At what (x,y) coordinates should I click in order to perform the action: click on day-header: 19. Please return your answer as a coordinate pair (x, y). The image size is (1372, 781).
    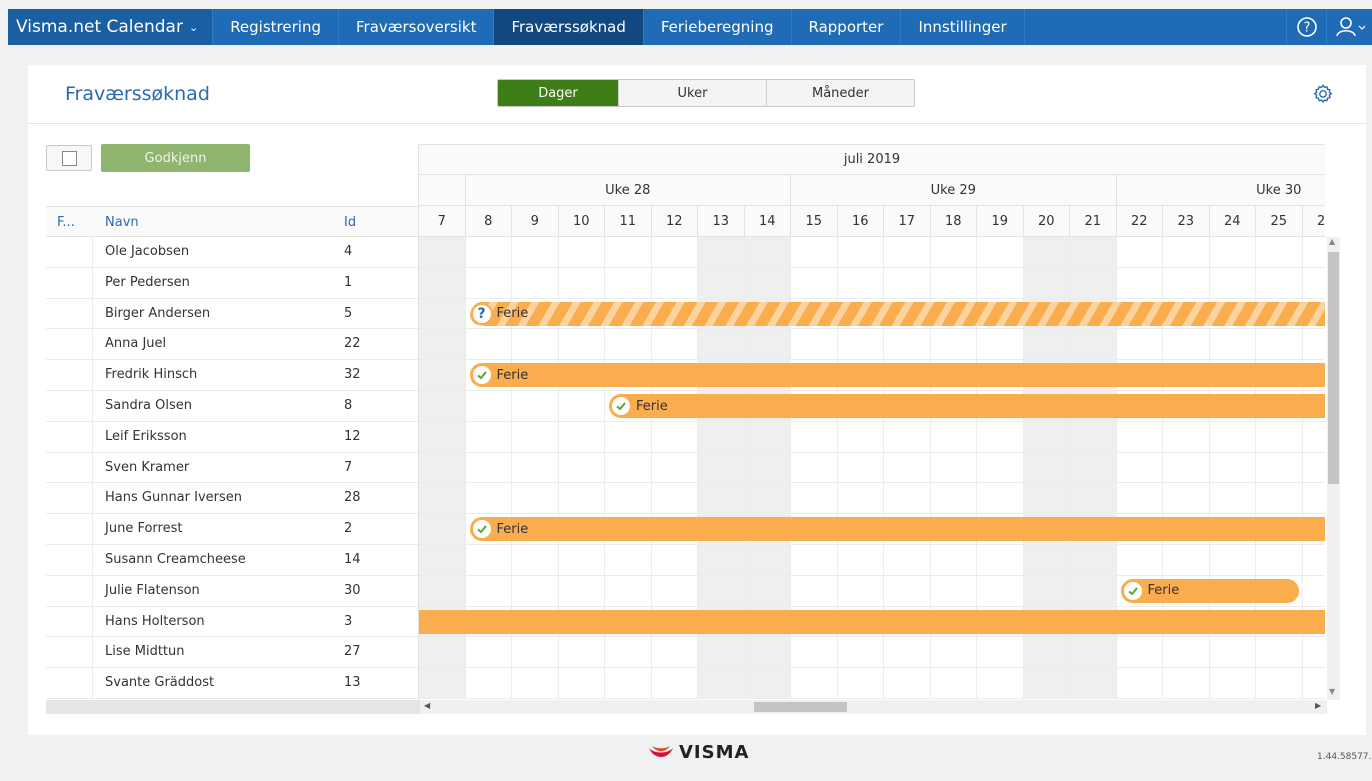
    Looking at the image, I should click on (1000, 221).